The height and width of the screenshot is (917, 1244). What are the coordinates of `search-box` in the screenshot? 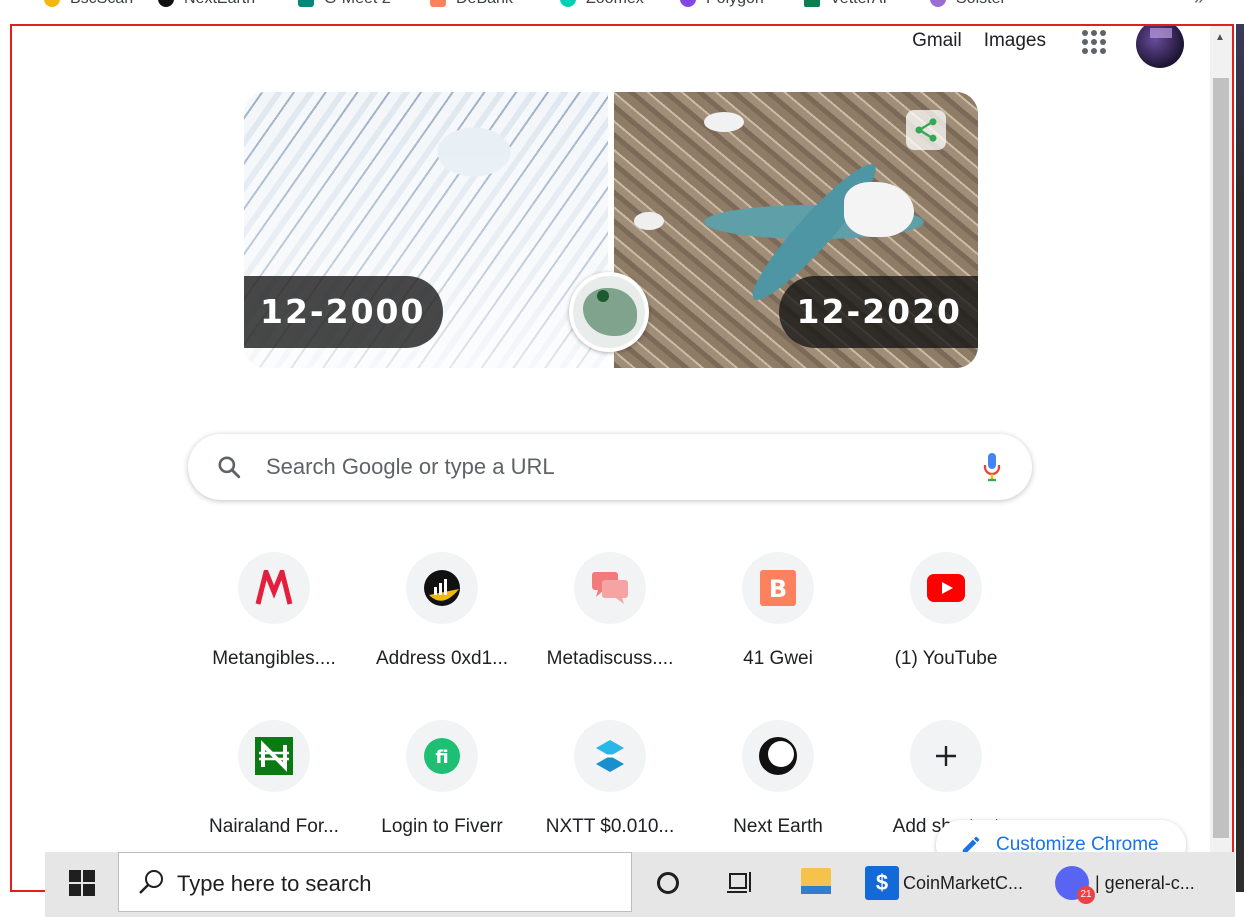 It's located at (610, 467).